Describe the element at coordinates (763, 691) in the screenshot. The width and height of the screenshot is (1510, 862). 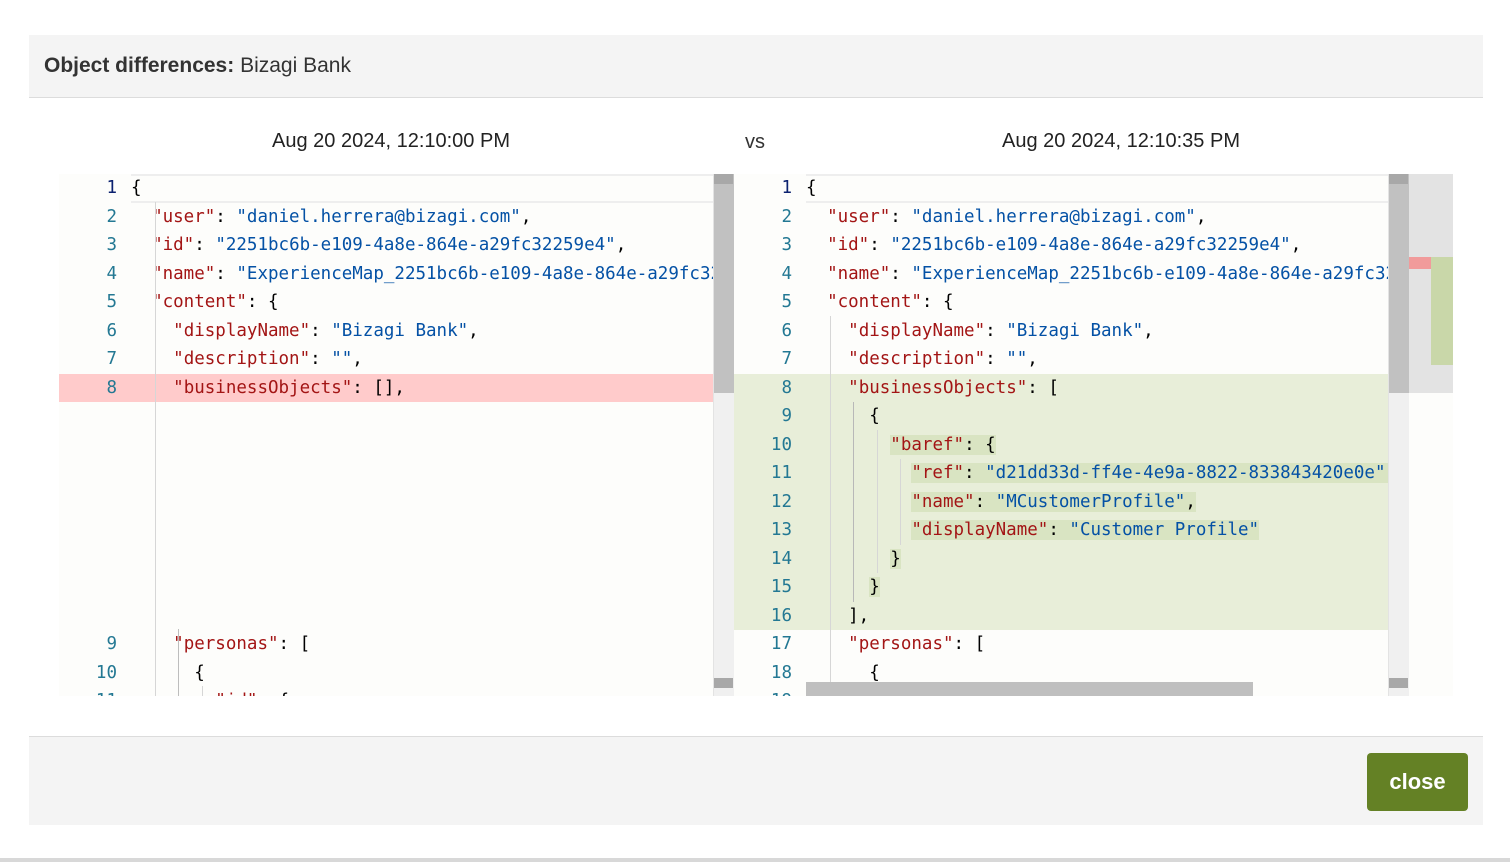
I see `line-number: 19` at that location.